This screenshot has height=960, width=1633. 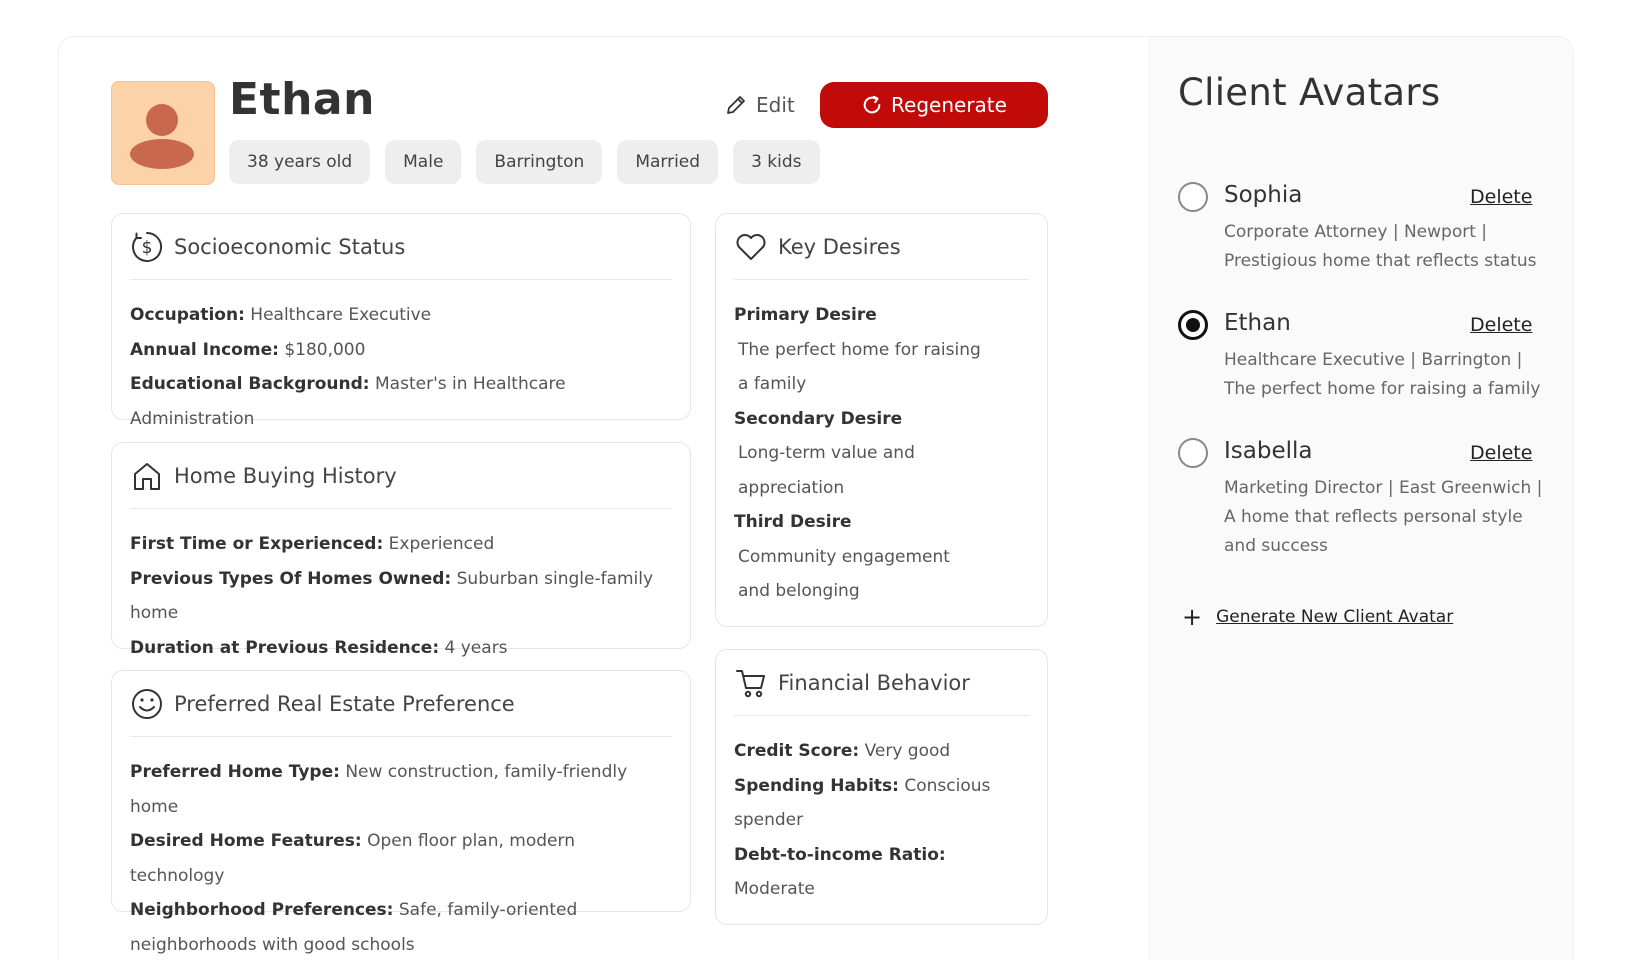 I want to click on refresh-icon, so click(x=872, y=104).